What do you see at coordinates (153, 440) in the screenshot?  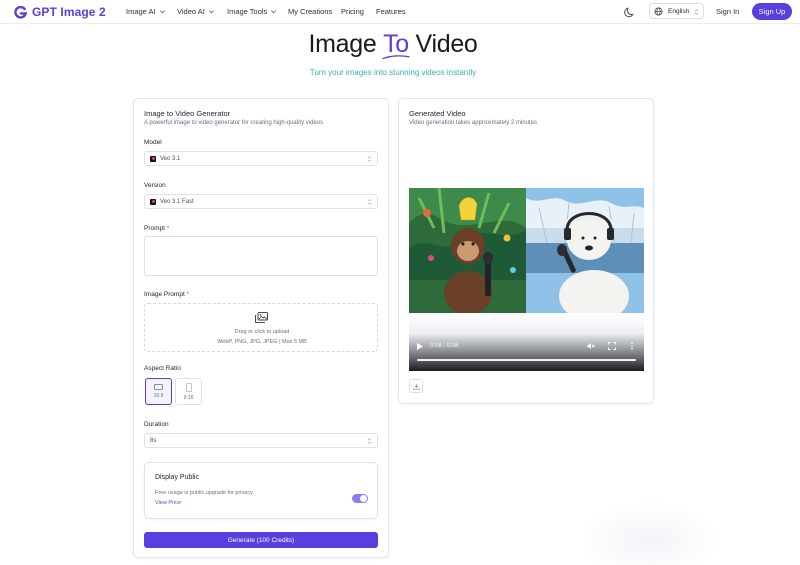 I see `duration-value: 8s` at bounding box center [153, 440].